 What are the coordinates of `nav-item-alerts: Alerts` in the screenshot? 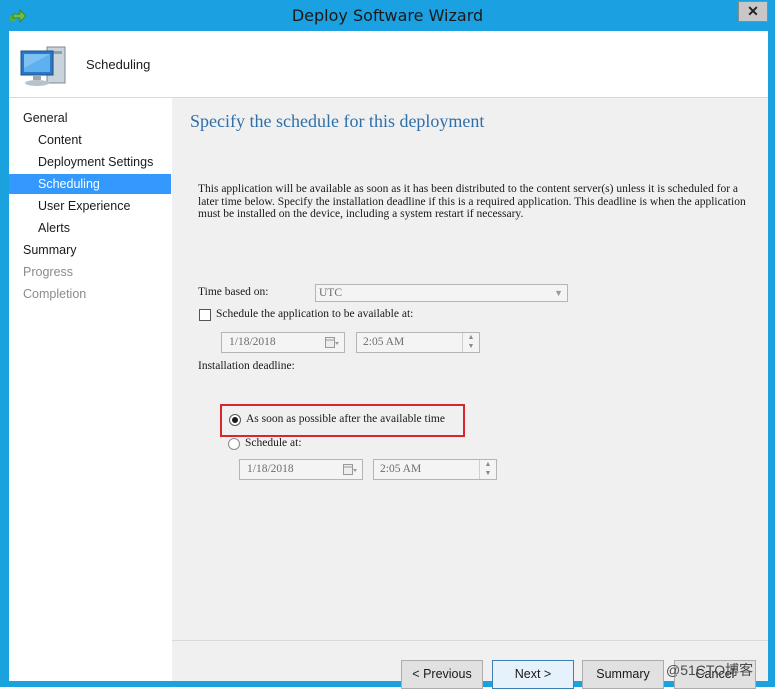 It's located at (54, 228).